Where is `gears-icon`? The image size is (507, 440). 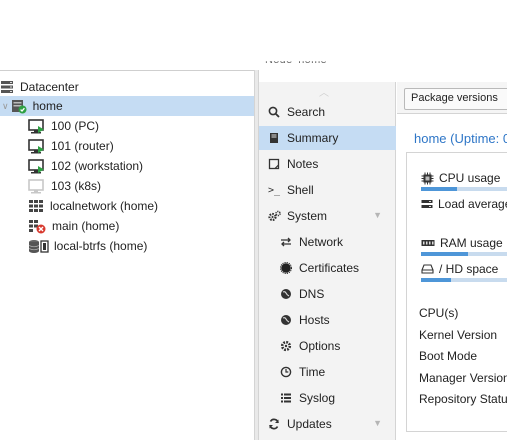 gears-icon is located at coordinates (274, 216).